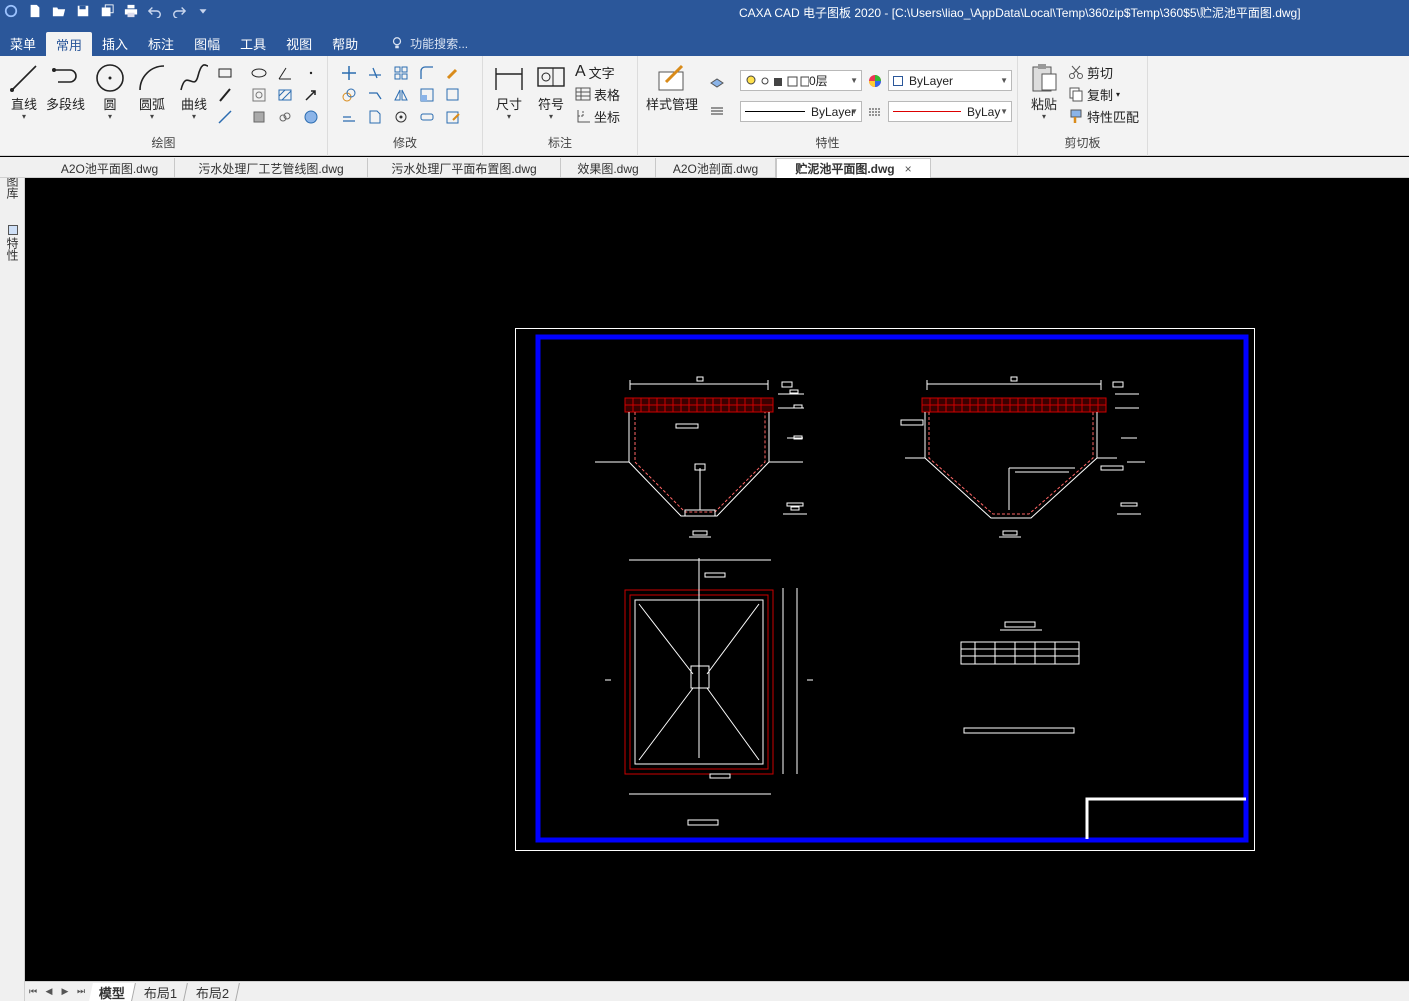 Image resolution: width=1409 pixels, height=1001 pixels. I want to click on hatch-icon, so click(285, 95).